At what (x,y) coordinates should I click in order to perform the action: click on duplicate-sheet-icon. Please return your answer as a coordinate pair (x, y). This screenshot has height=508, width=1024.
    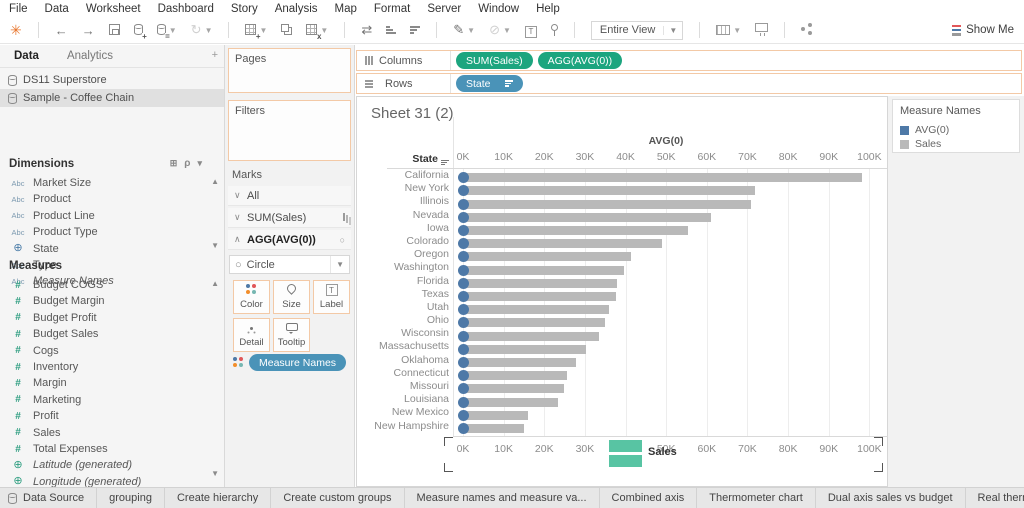
    Looking at the image, I should click on (286, 30).